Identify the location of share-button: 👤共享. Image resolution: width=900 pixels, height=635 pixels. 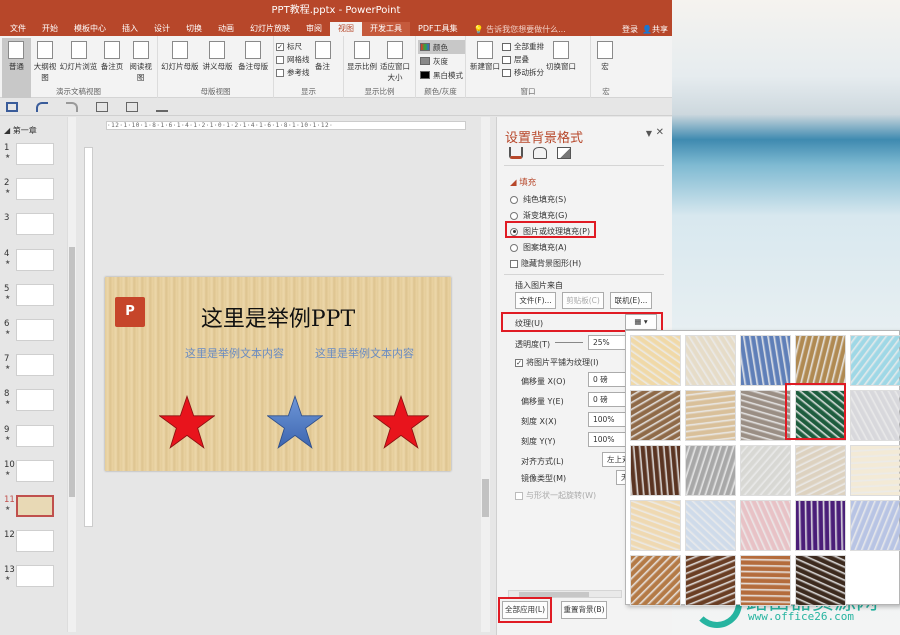
(655, 29).